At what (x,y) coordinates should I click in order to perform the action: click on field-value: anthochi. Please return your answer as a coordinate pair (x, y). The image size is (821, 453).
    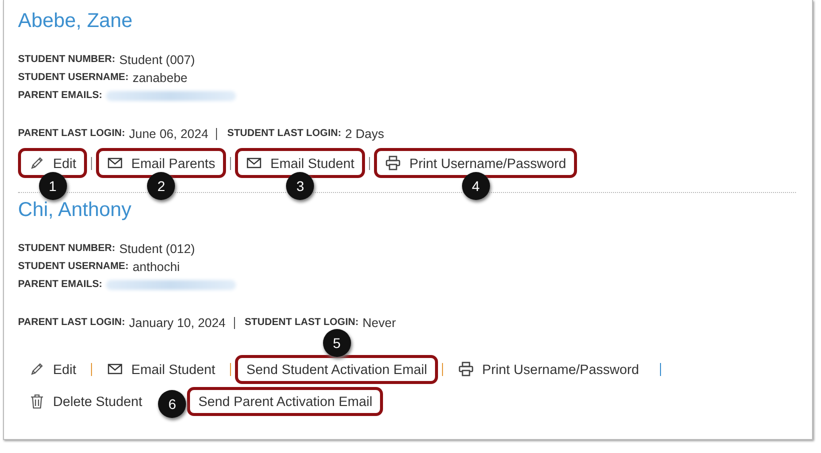
    Looking at the image, I should click on (156, 267).